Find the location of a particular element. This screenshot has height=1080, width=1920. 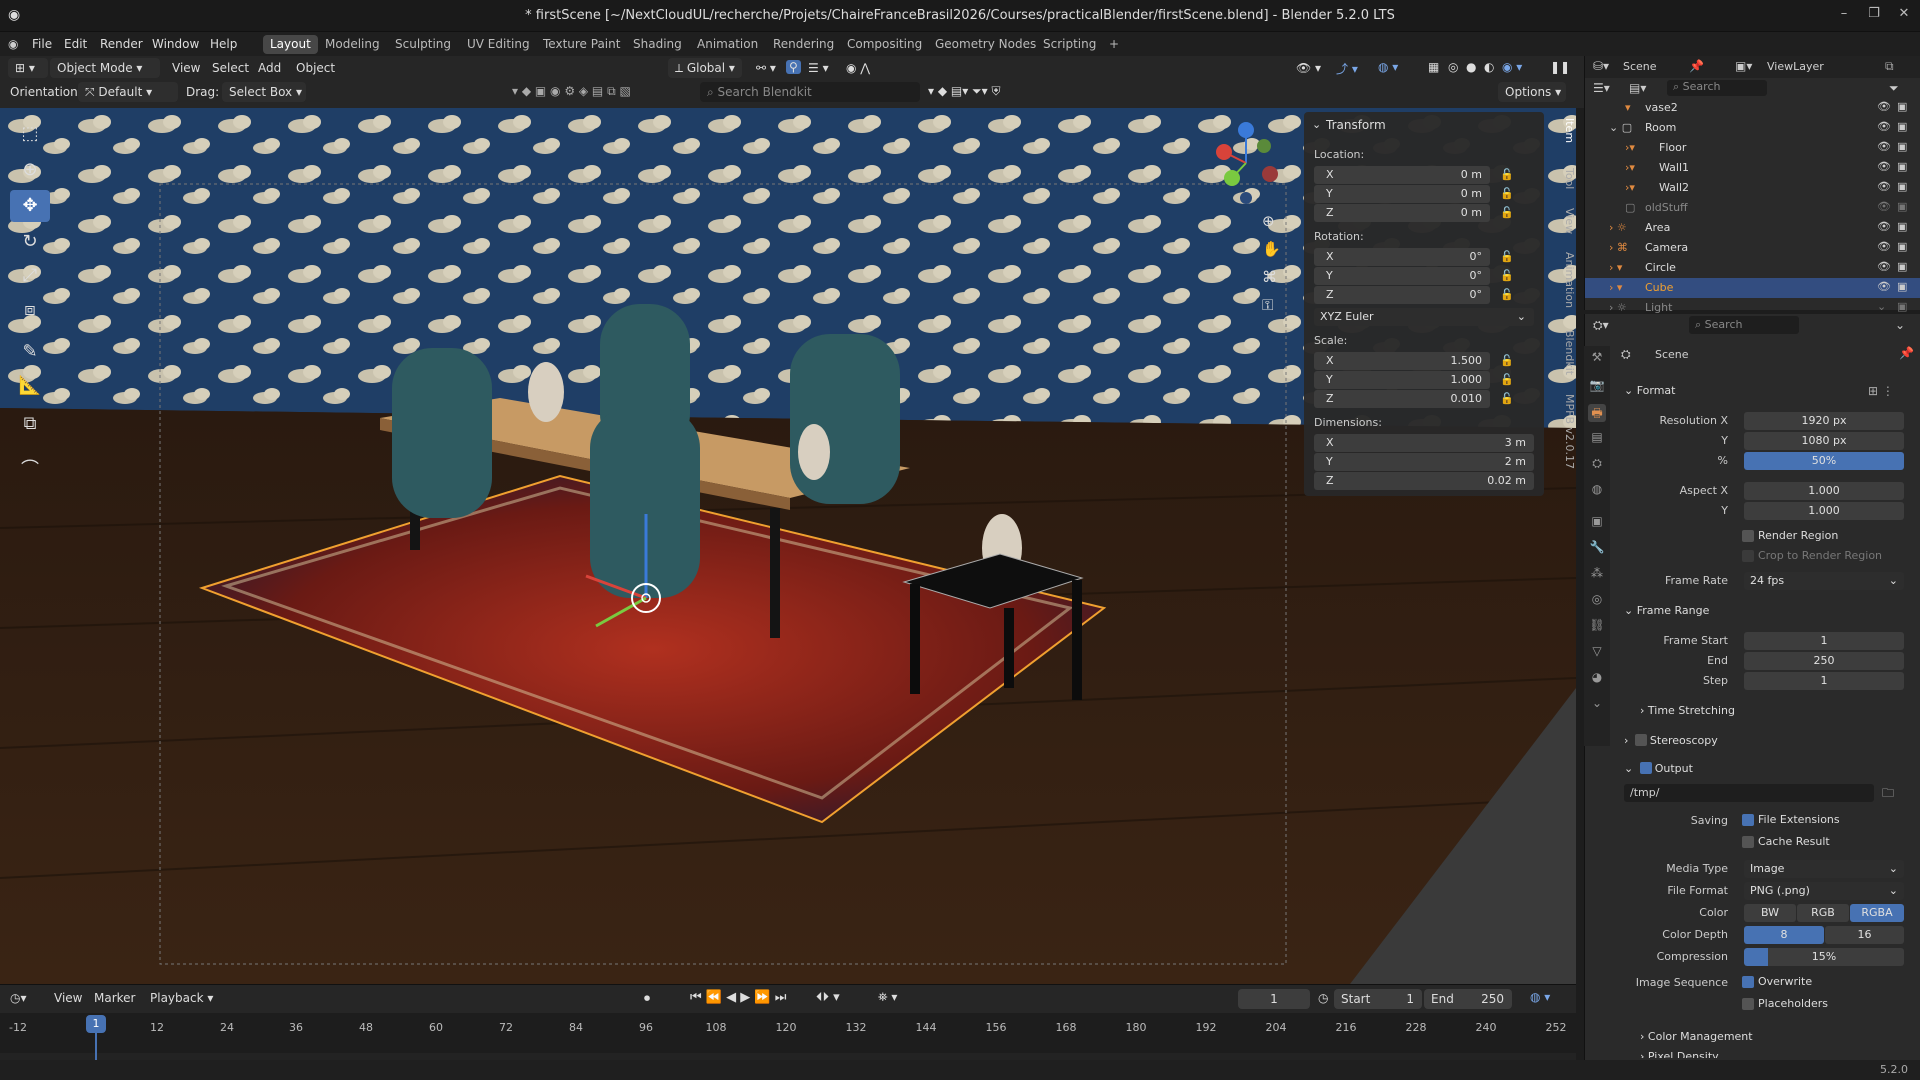

minimize-icon: – is located at coordinates (1844, 16).